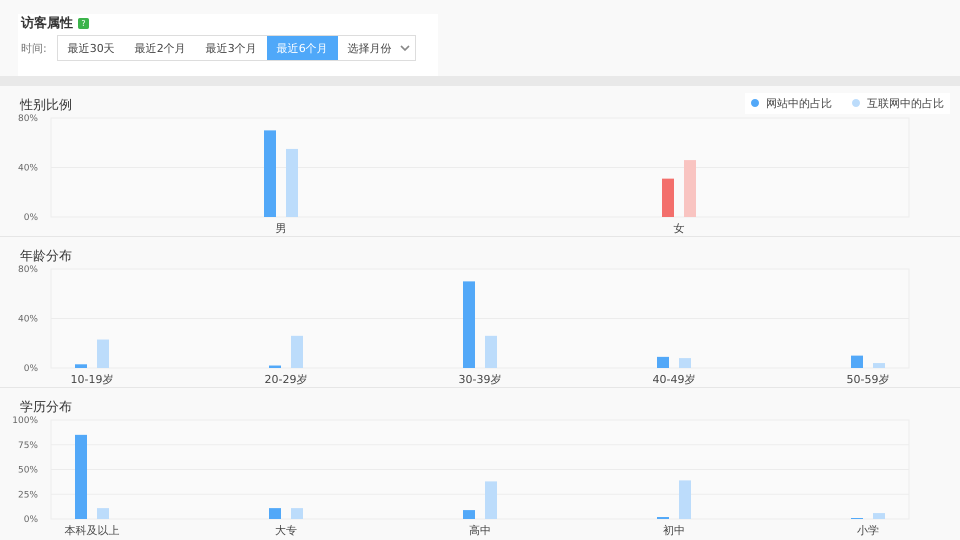 The height and width of the screenshot is (540, 960). Describe the element at coordinates (34, 48) in the screenshot. I see `time-label: 时间:` at that location.